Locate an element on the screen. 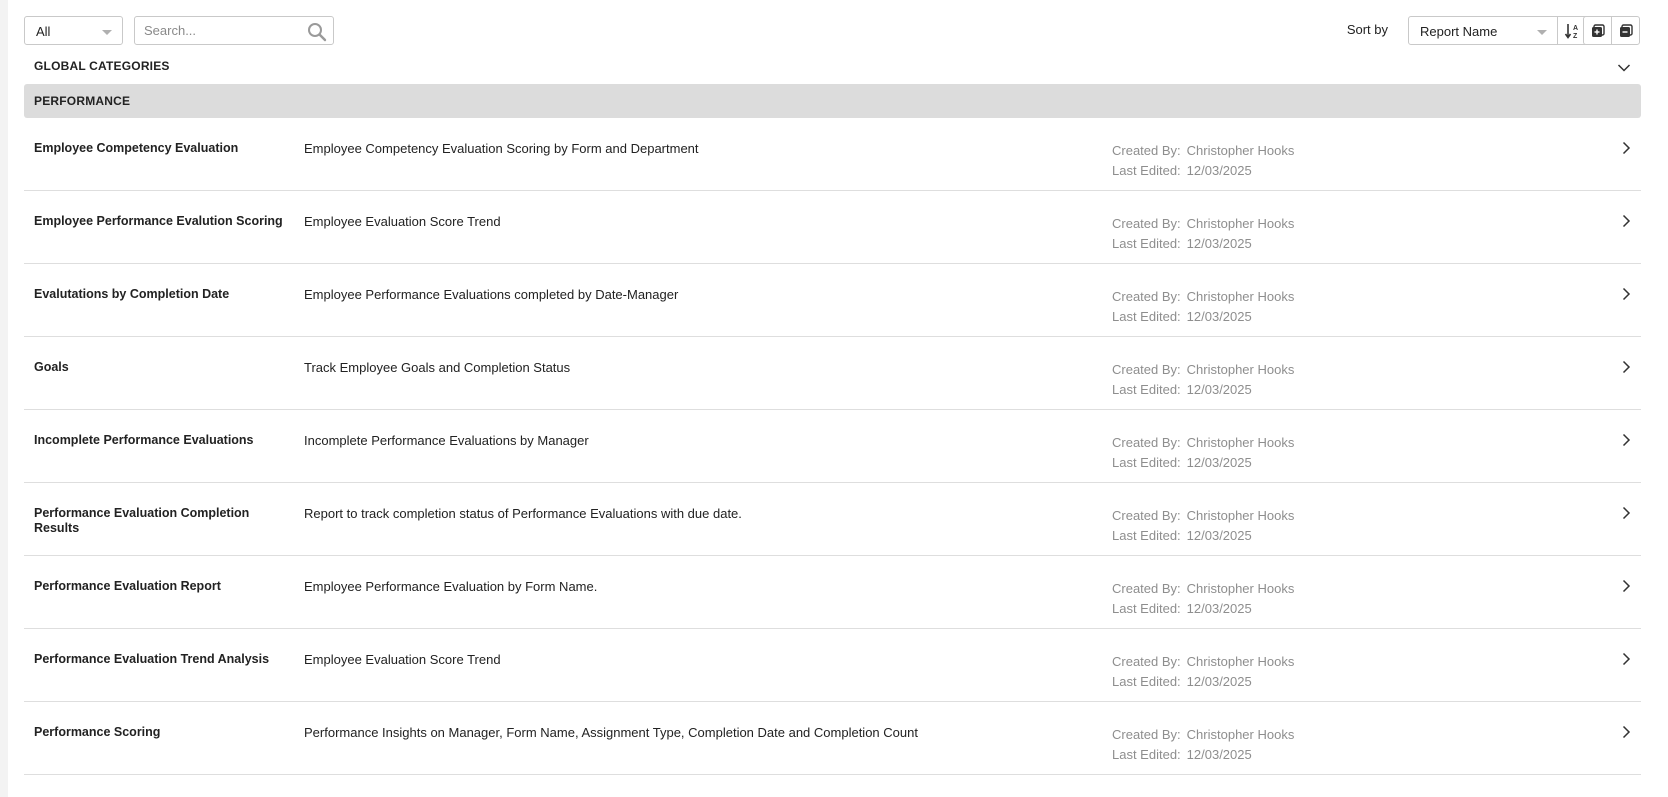  sort-by-label: Sort by is located at coordinates (1367, 29).